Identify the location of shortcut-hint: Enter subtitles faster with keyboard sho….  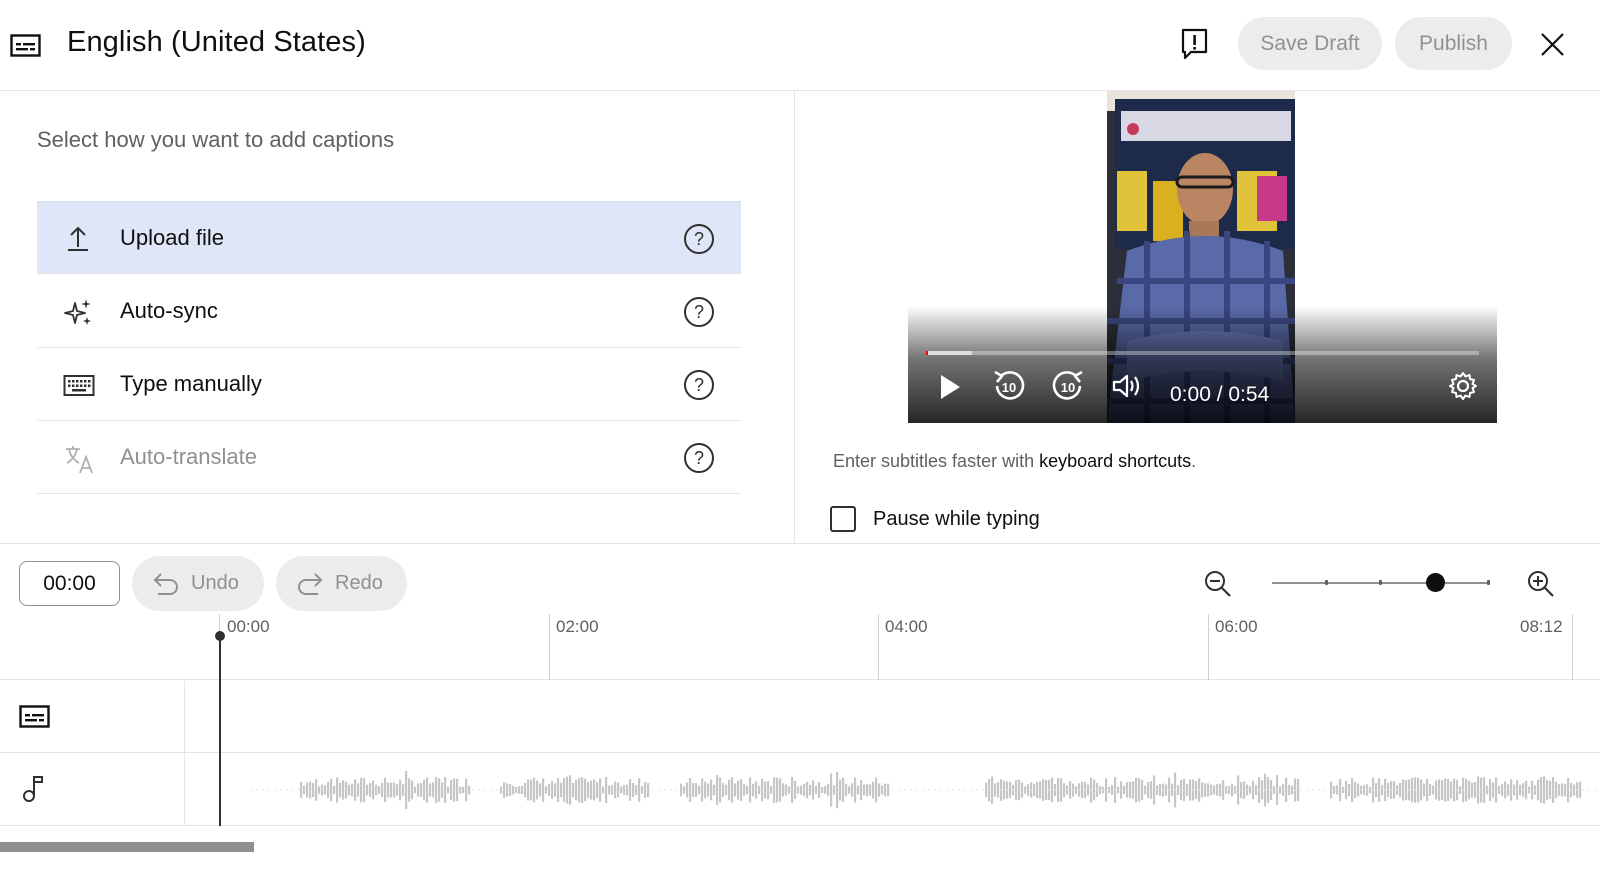
(1014, 461).